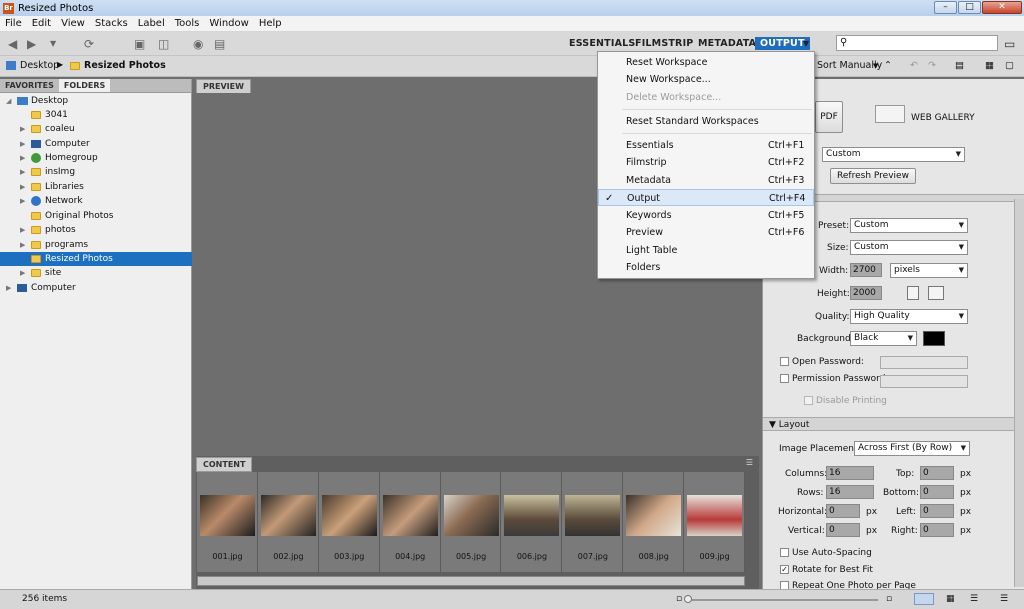  What do you see at coordinates (679, 599) in the screenshot?
I see `zoom-out-icon: ▫` at bounding box center [679, 599].